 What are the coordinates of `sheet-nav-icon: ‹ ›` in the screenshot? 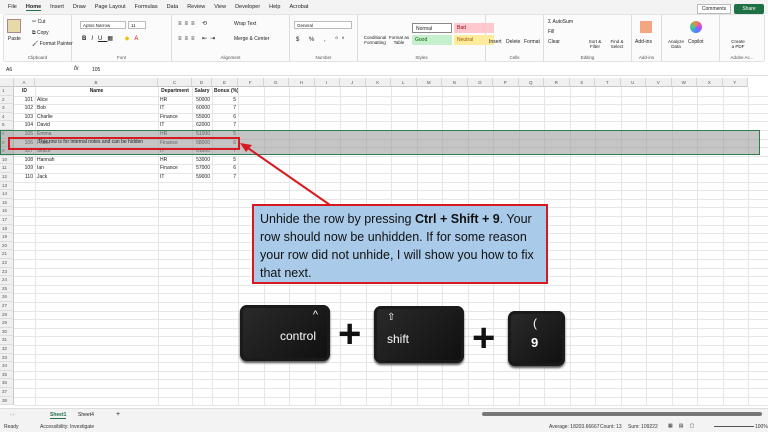 It's located at (12, 415).